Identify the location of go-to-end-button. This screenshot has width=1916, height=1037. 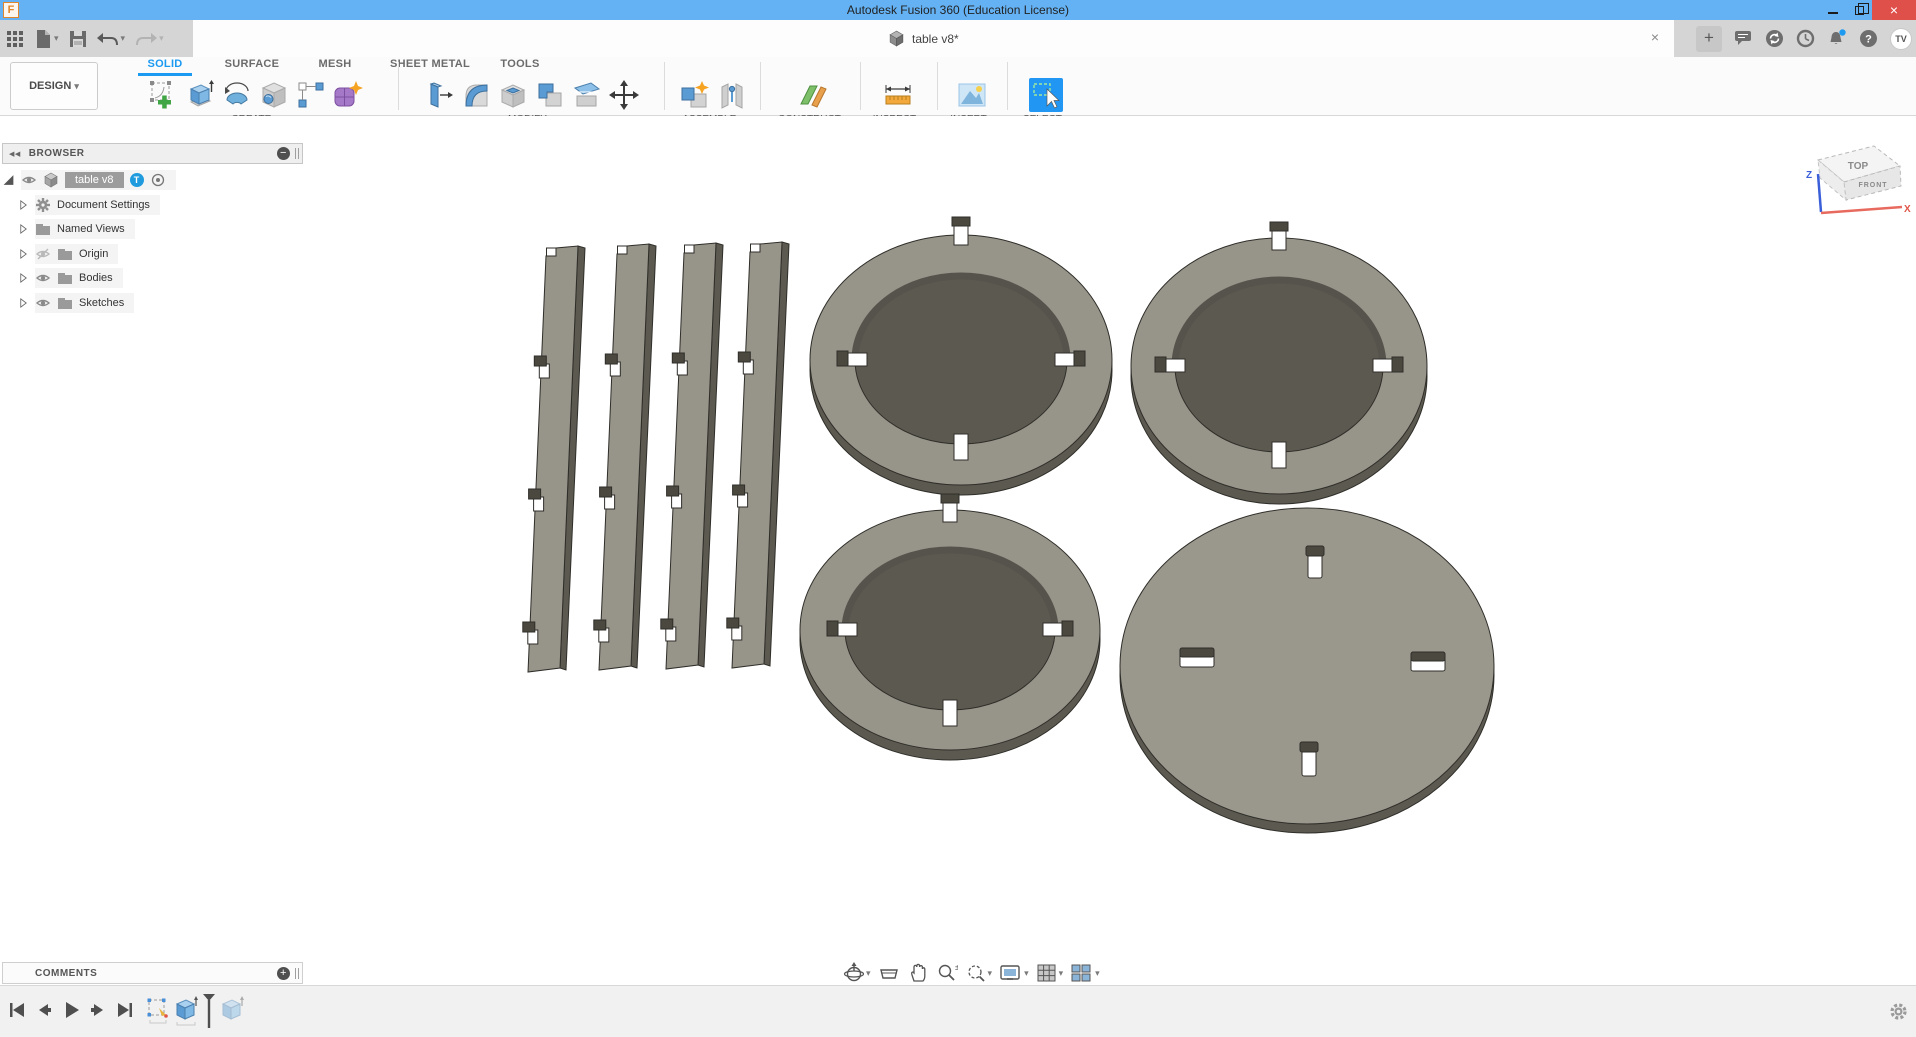
(125, 1010).